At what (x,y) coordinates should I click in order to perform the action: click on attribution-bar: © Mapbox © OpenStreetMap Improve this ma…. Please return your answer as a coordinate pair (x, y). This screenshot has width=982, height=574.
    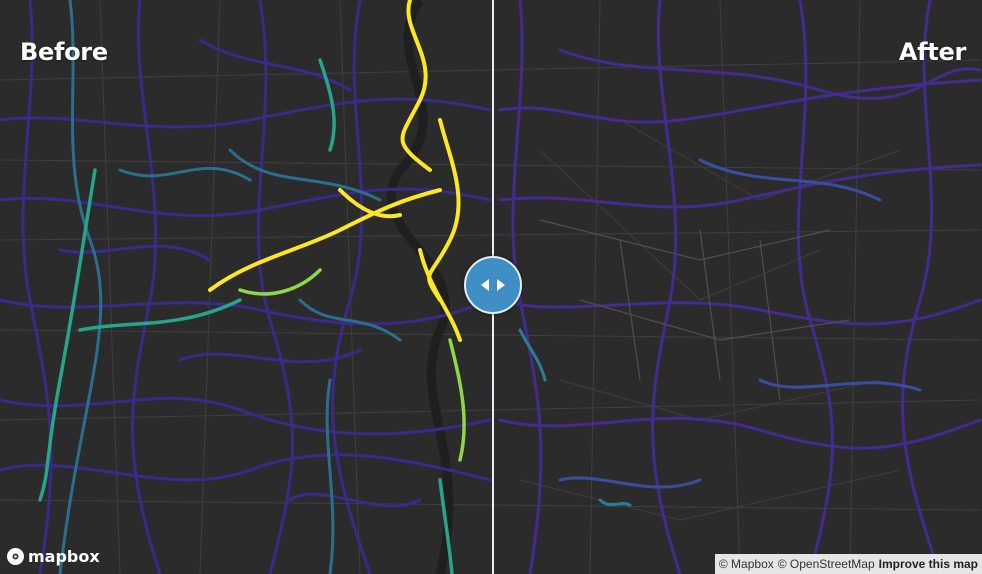
    Looking at the image, I should click on (848, 564).